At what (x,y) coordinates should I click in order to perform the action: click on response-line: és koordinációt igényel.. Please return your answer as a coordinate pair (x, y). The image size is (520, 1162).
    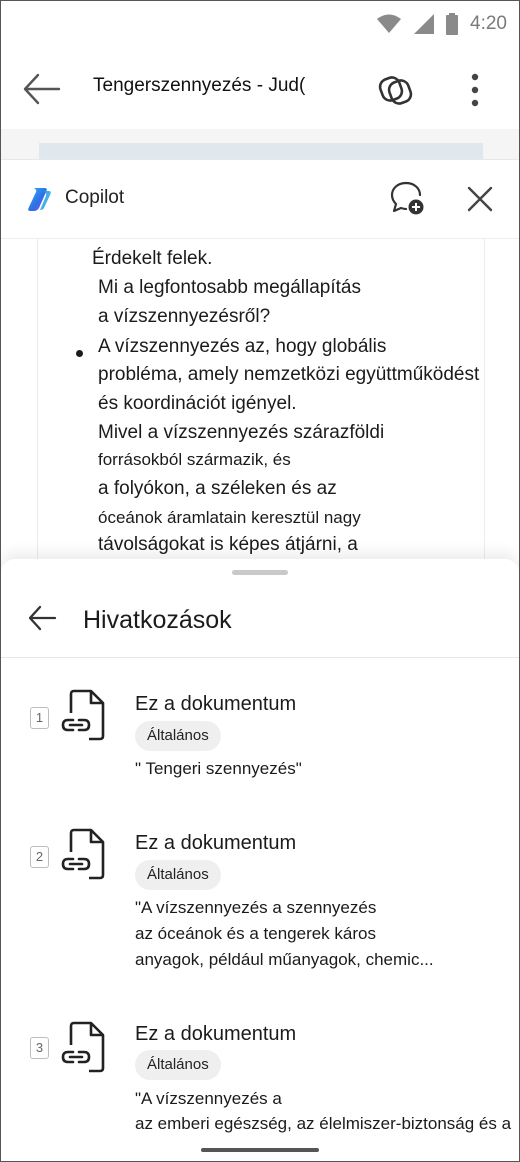
    Looking at the image, I should click on (197, 403).